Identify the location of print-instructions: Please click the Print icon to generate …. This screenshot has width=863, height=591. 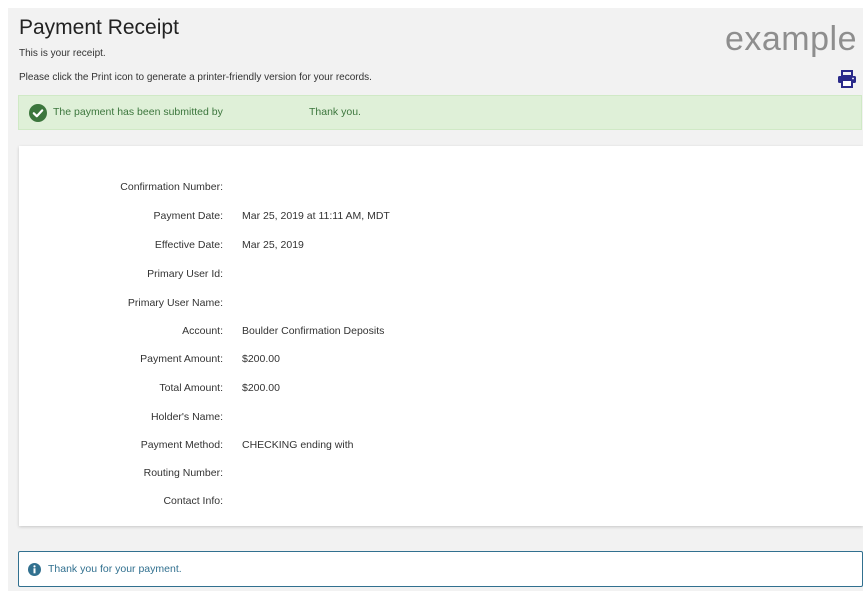
(195, 77).